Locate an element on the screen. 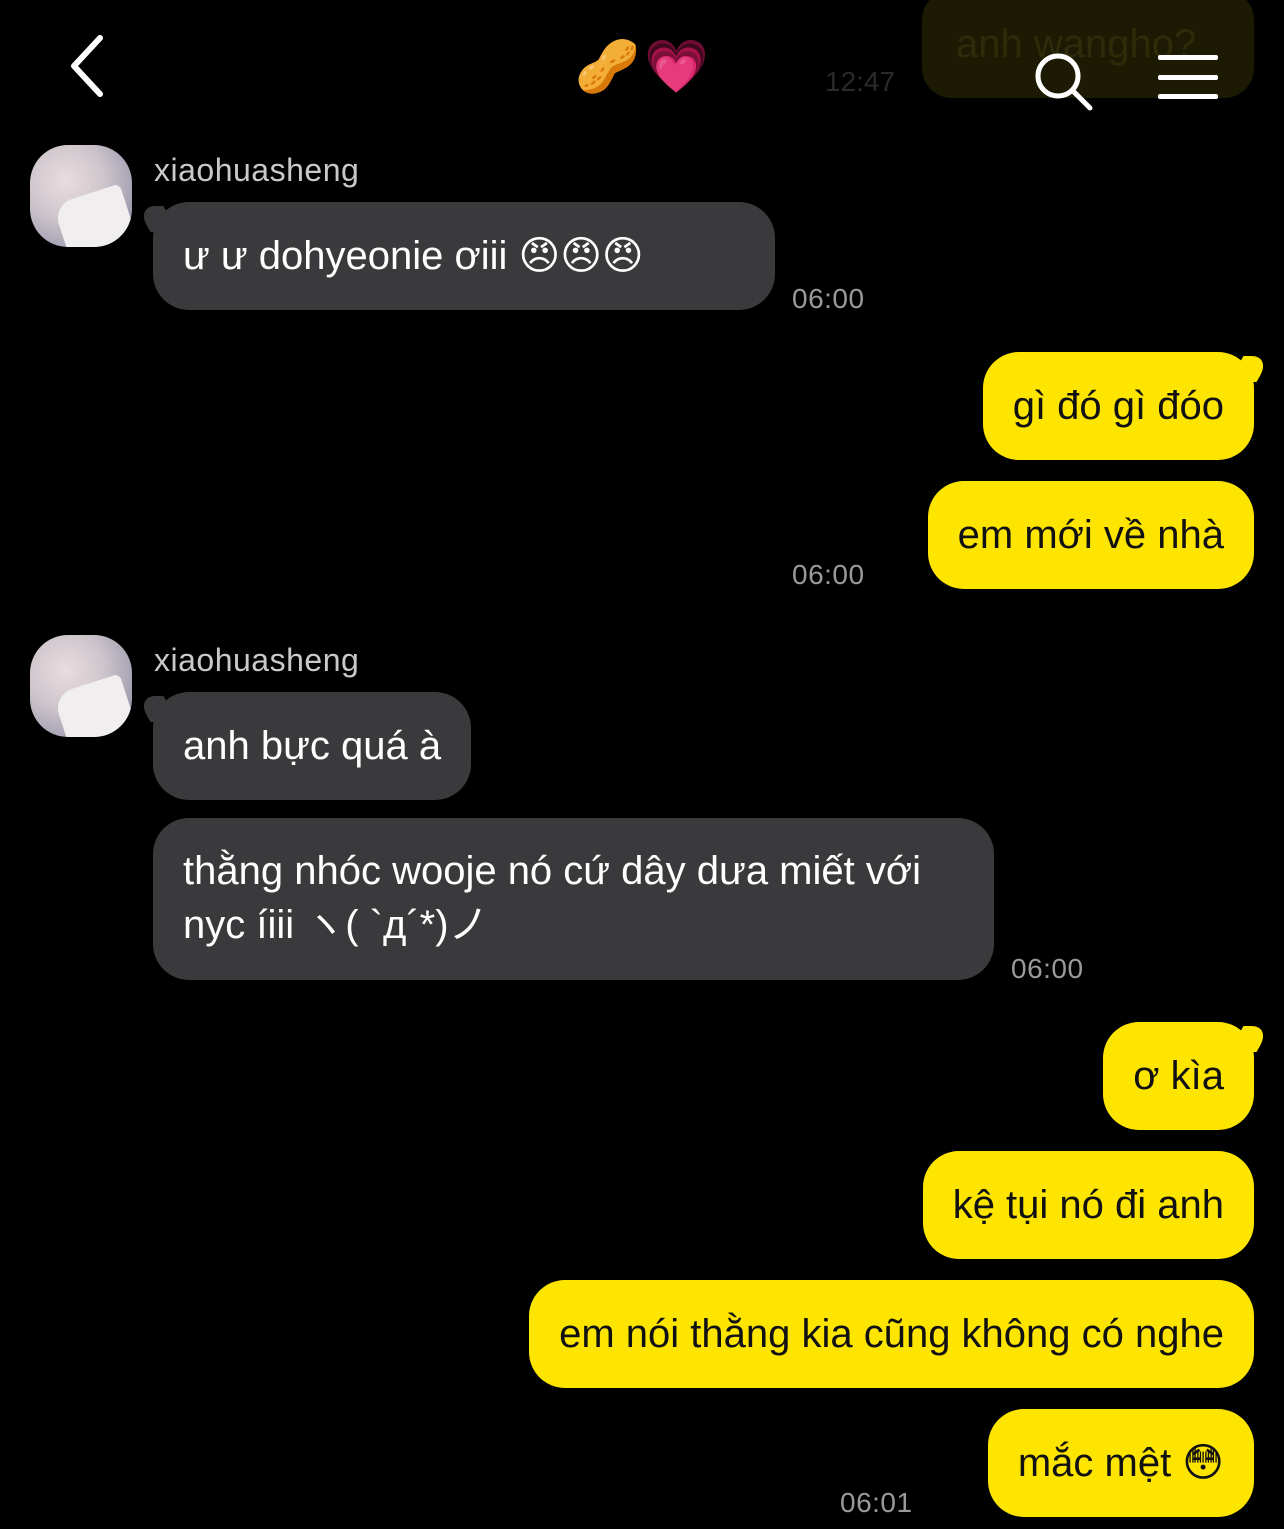 The image size is (1284, 1529). message-text: ơ kìa is located at coordinates (1178, 1076).